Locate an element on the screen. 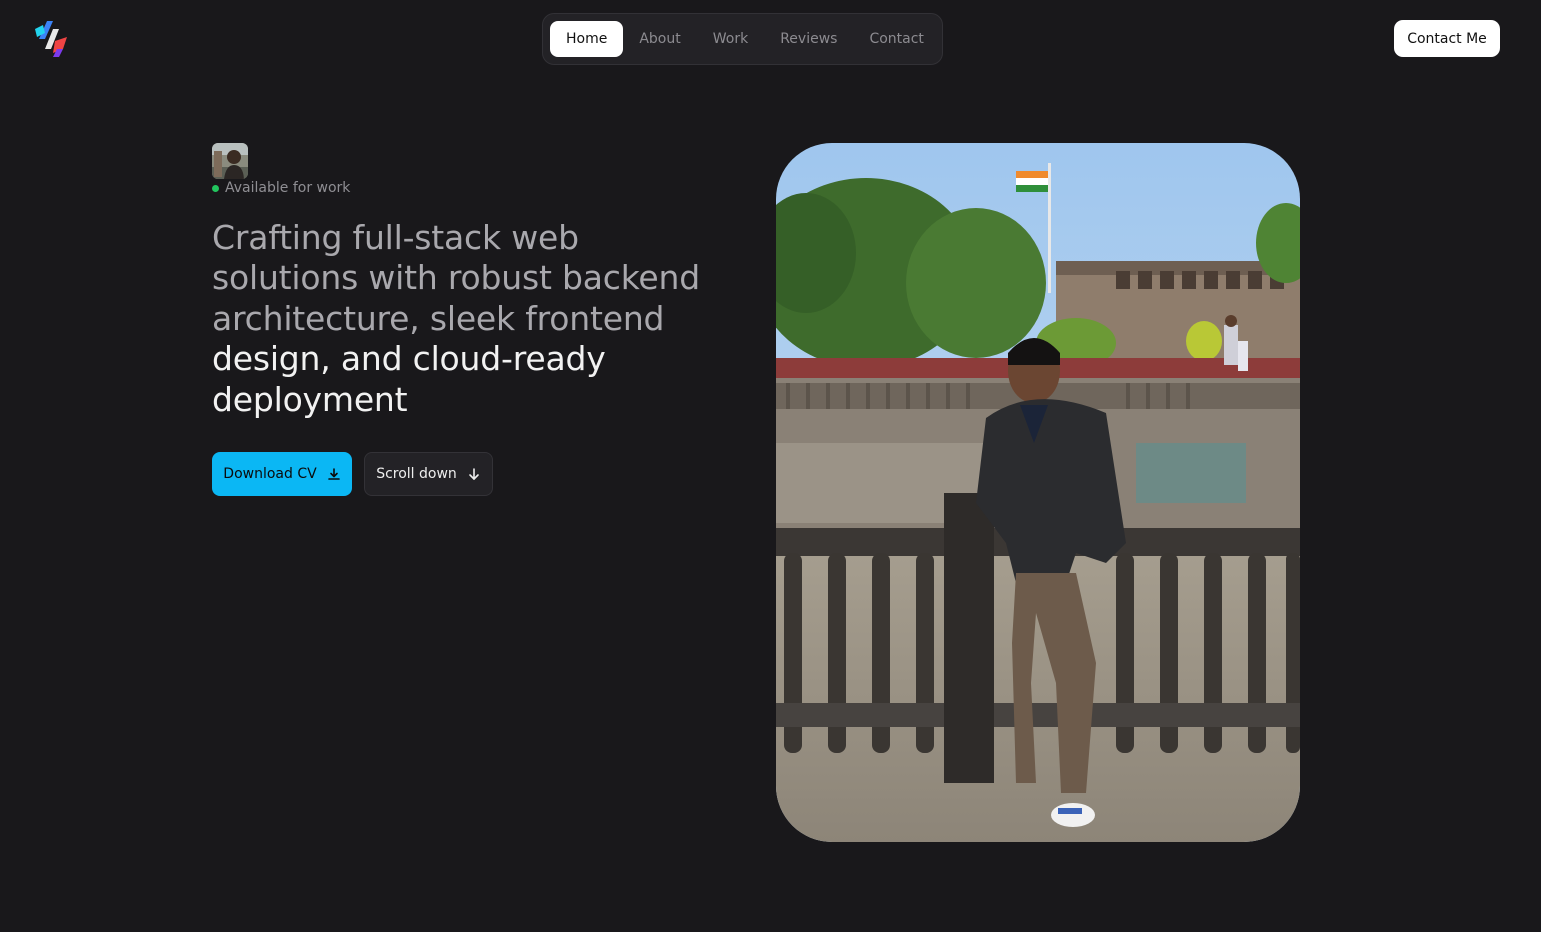 The image size is (1541, 932). availability-status: Available for work is located at coordinates (281, 188).